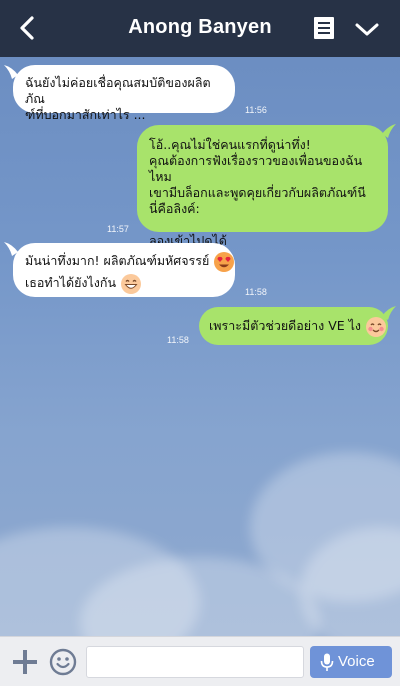  Describe the element at coordinates (195, 662) in the screenshot. I see `message-input` at that location.